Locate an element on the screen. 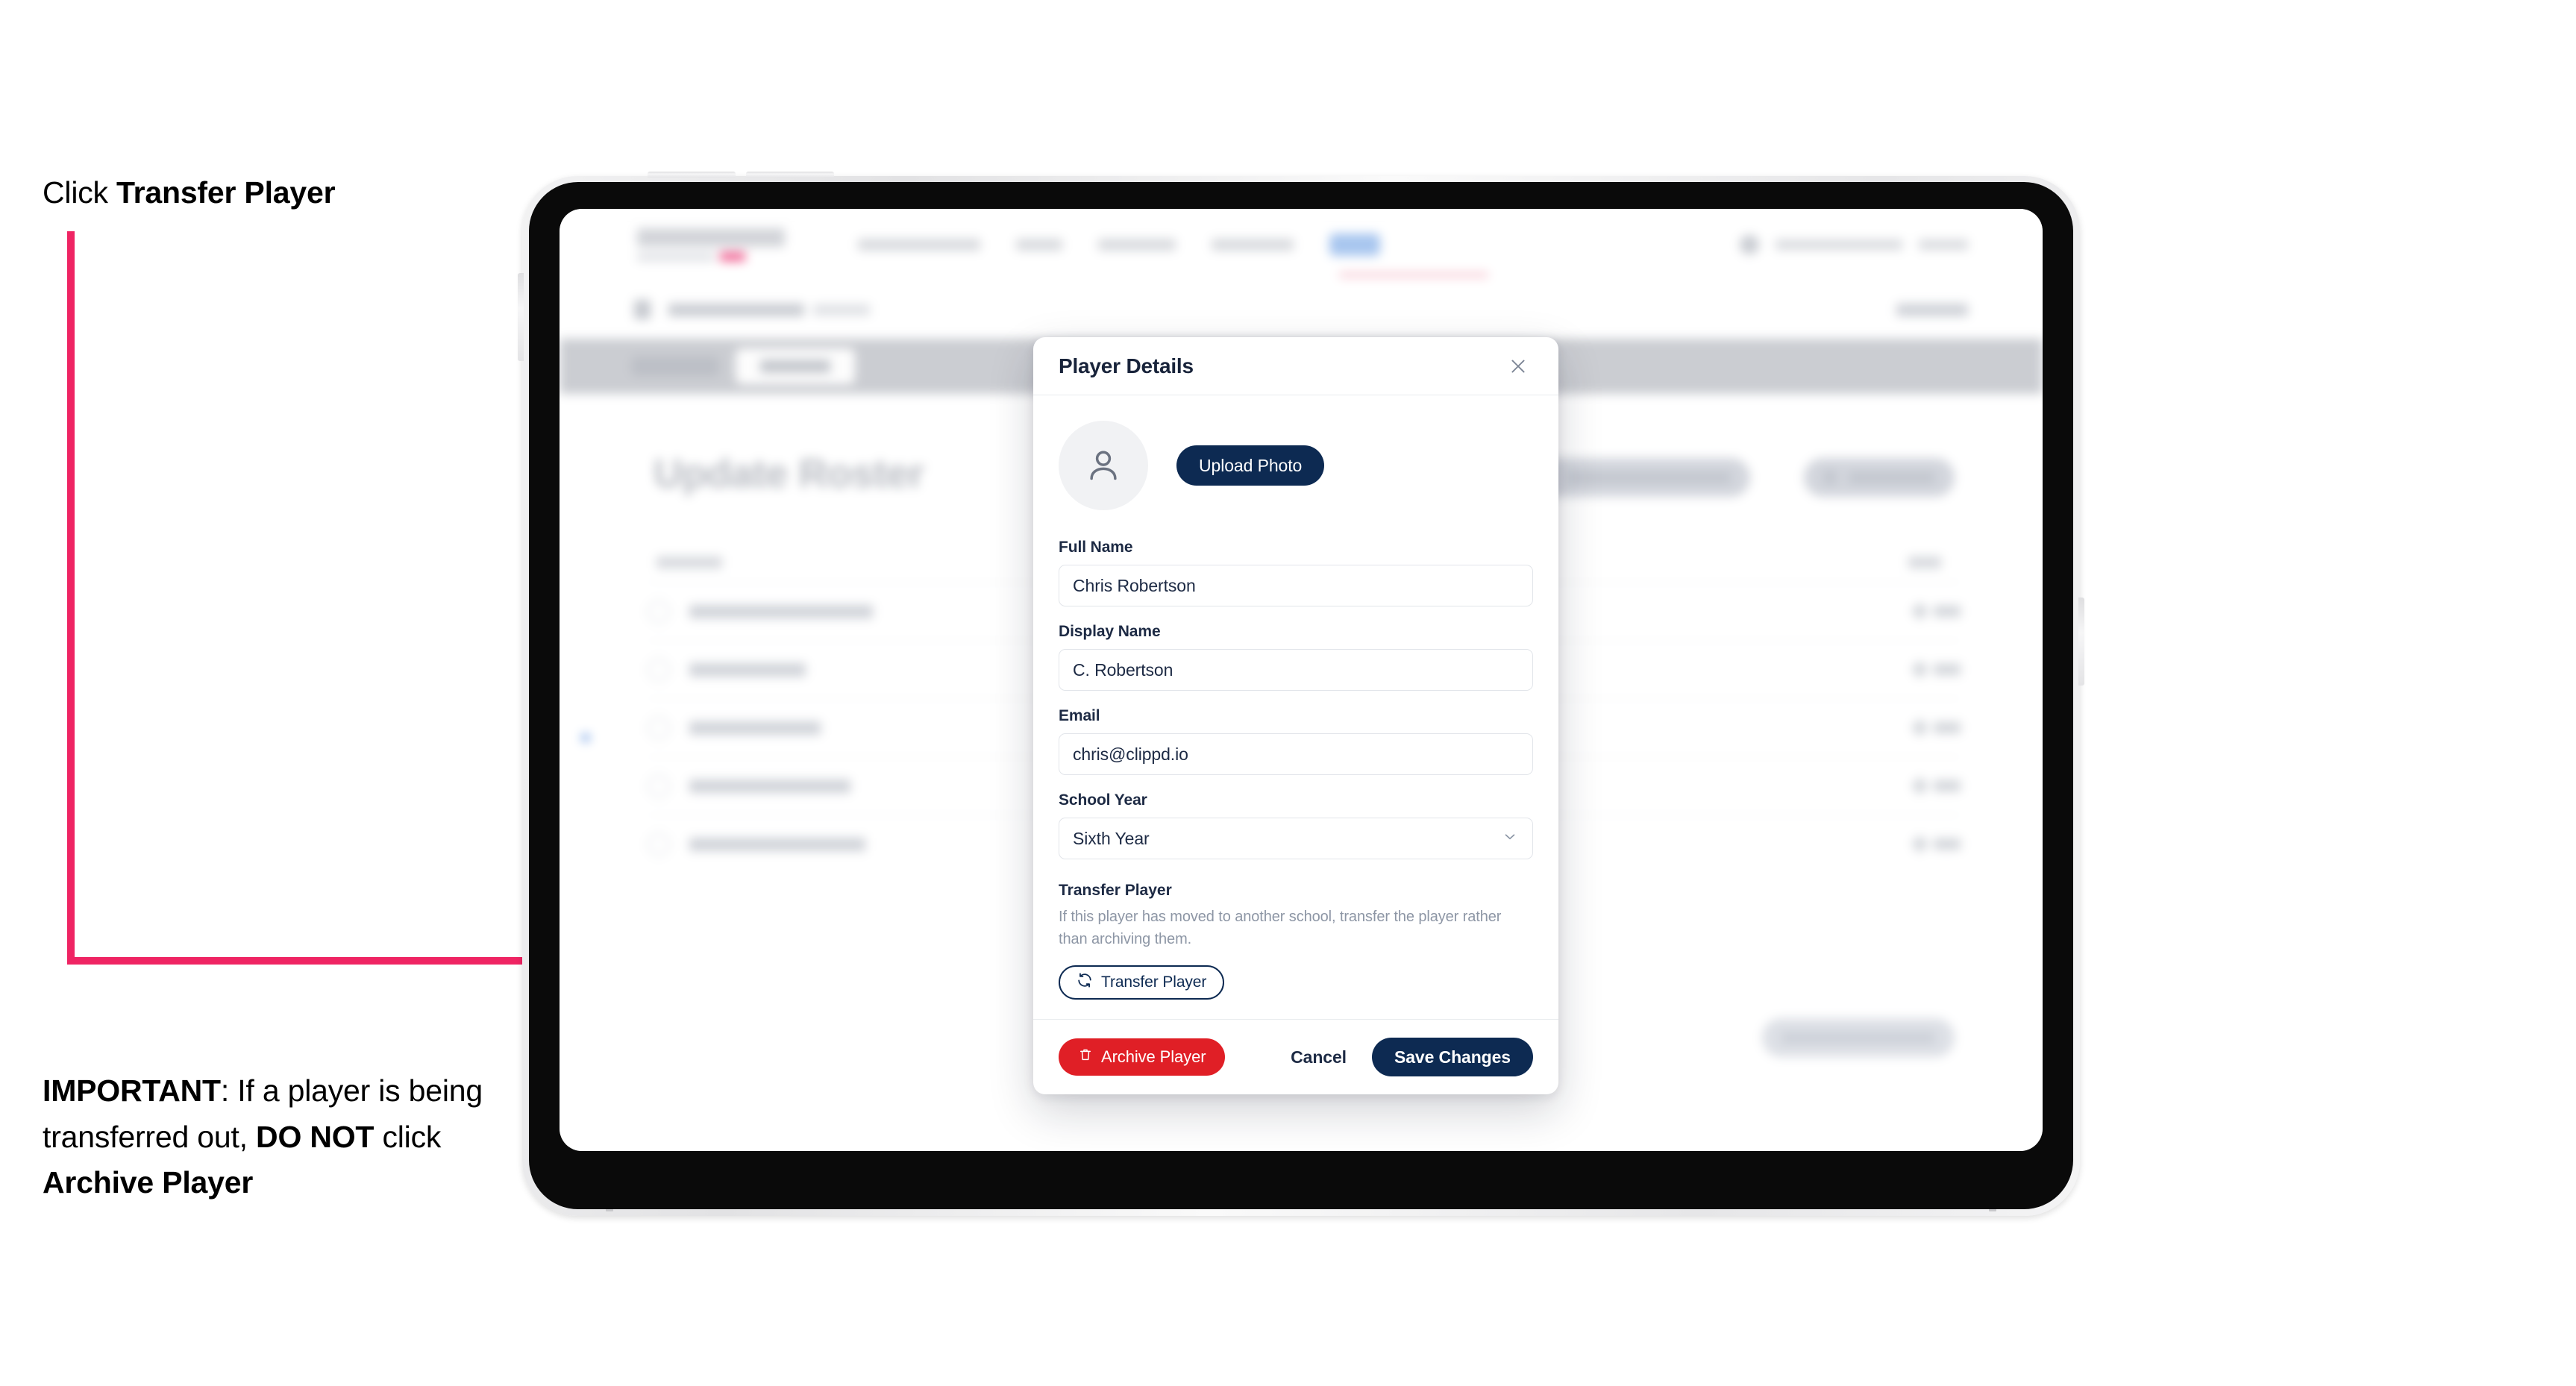  photo-row: Upload Photo is located at coordinates (1296, 466).